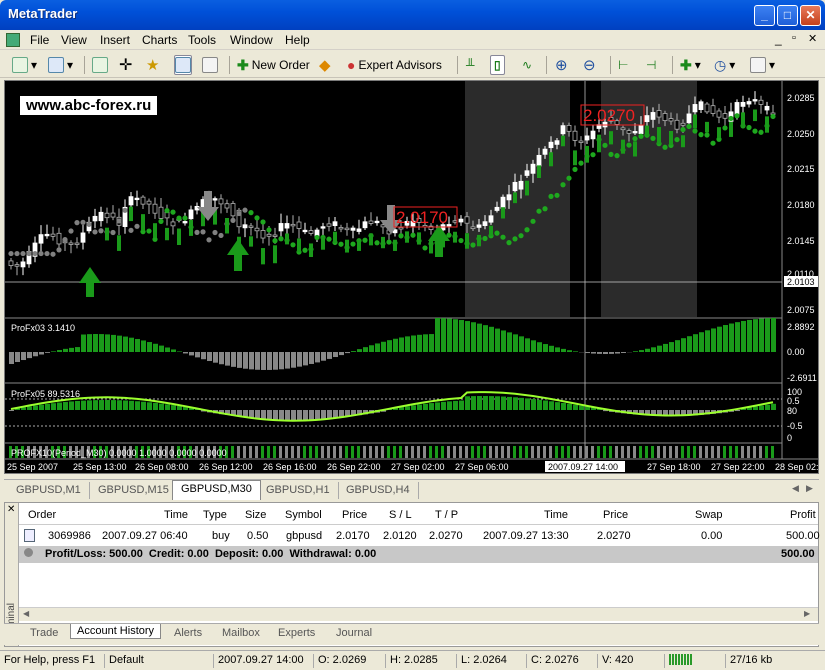  What do you see at coordinates (339, 661) in the screenshot?
I see `status-open: O: 2.0269` at bounding box center [339, 661].